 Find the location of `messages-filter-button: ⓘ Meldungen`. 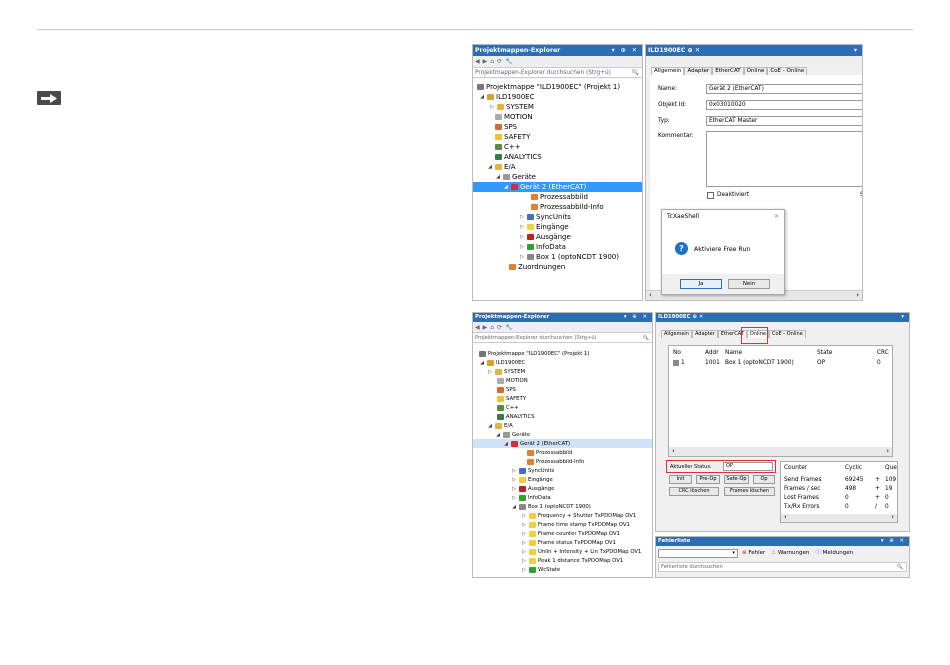

messages-filter-button: ⓘ Meldungen is located at coordinates (834, 553).